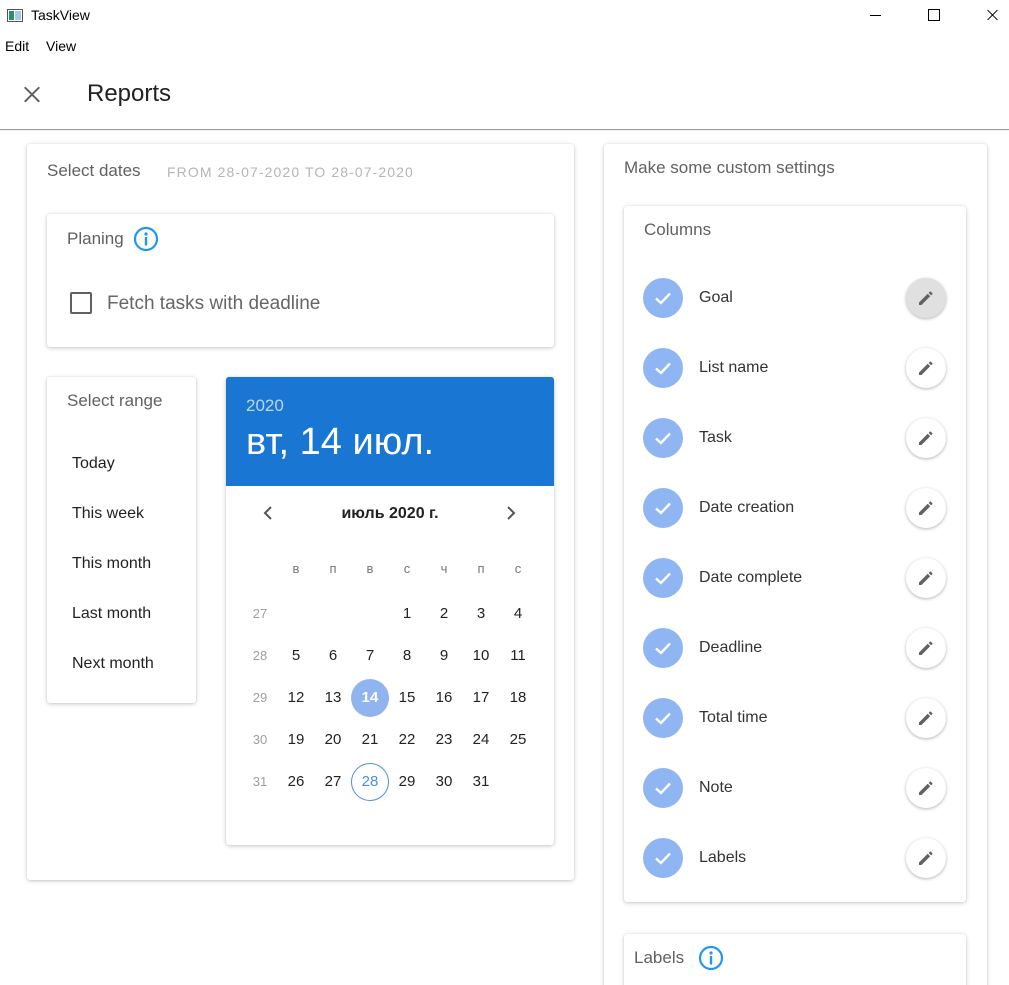  Describe the element at coordinates (795, 438) in the screenshot. I see `column-row: Task` at that location.